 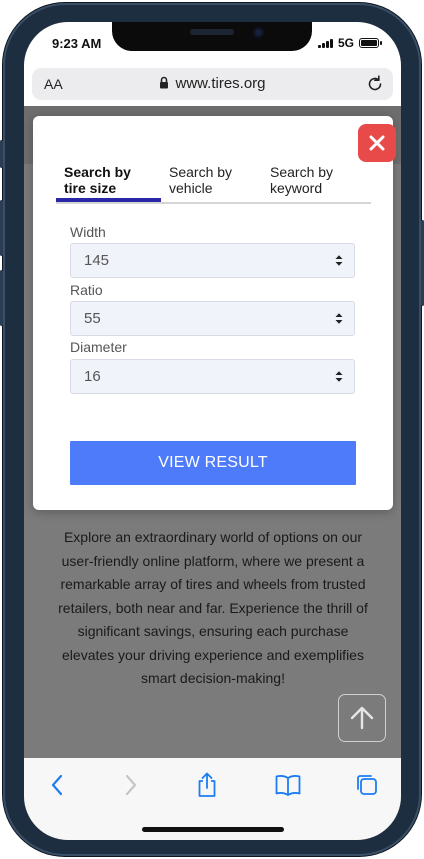 I want to click on tab-keyword: Search by keyword, so click(x=317, y=183).